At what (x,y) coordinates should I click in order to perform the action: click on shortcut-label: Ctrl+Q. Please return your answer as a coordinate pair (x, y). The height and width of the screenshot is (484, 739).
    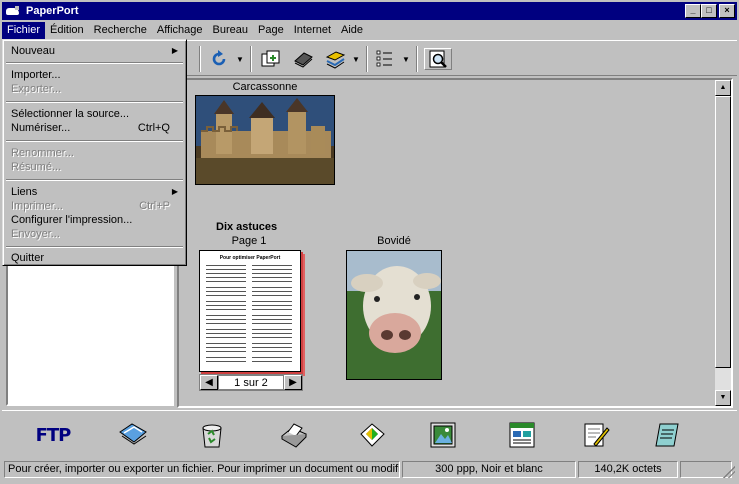
    Looking at the image, I should click on (153, 128).